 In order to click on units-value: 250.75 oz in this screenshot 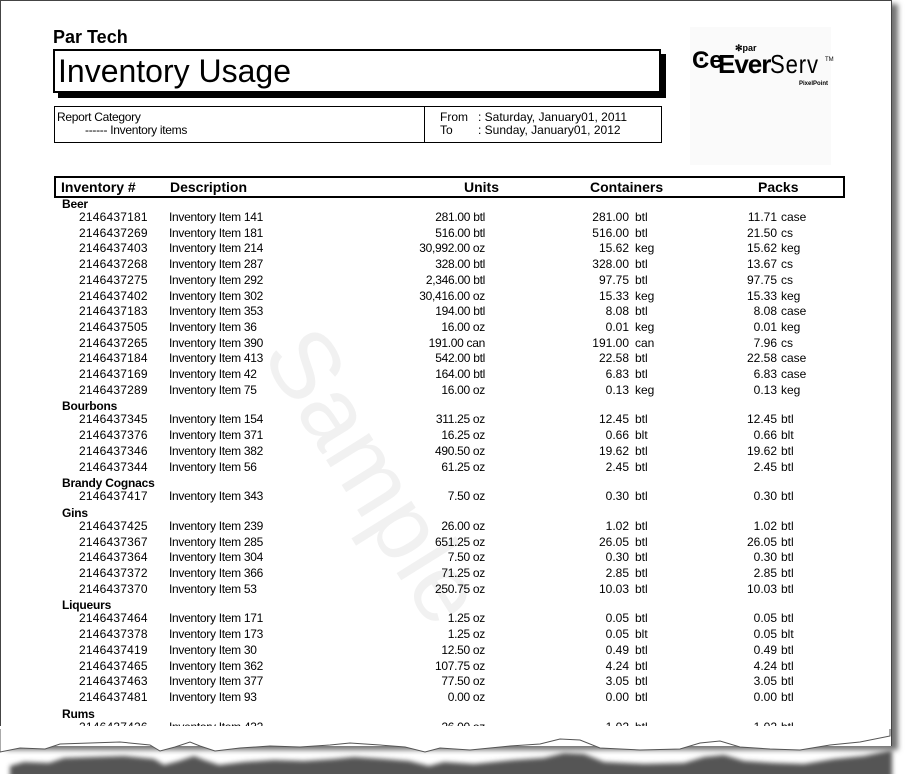, I will do `click(459, 588)`.